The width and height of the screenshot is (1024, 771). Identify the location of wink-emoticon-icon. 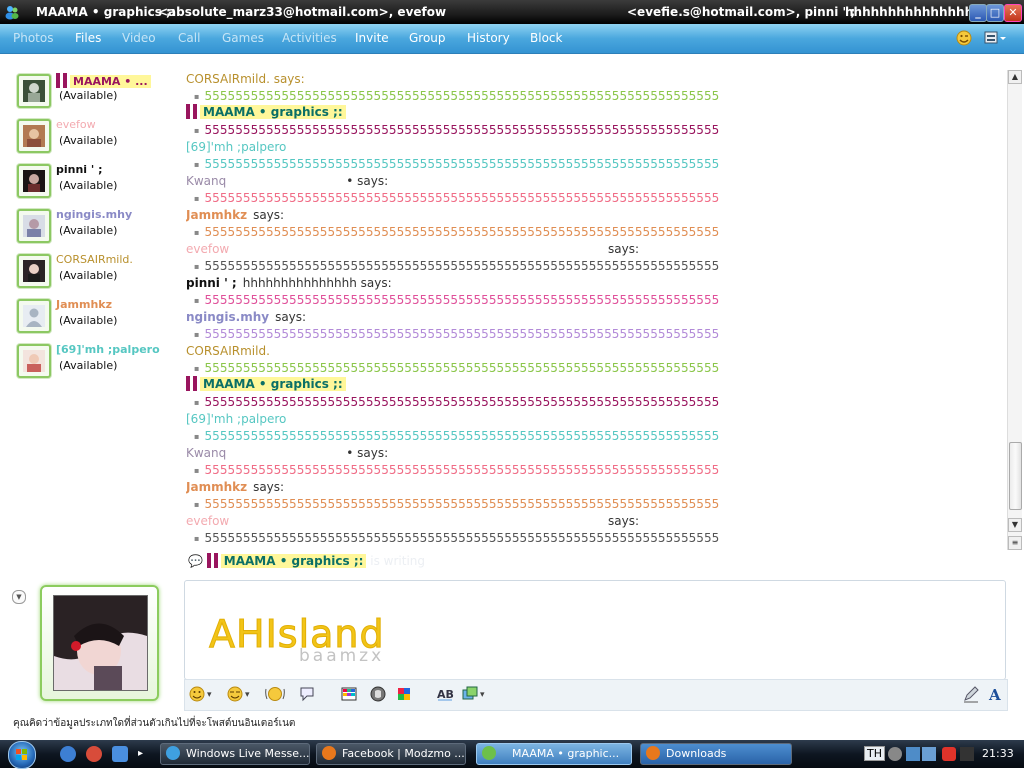
(237, 695).